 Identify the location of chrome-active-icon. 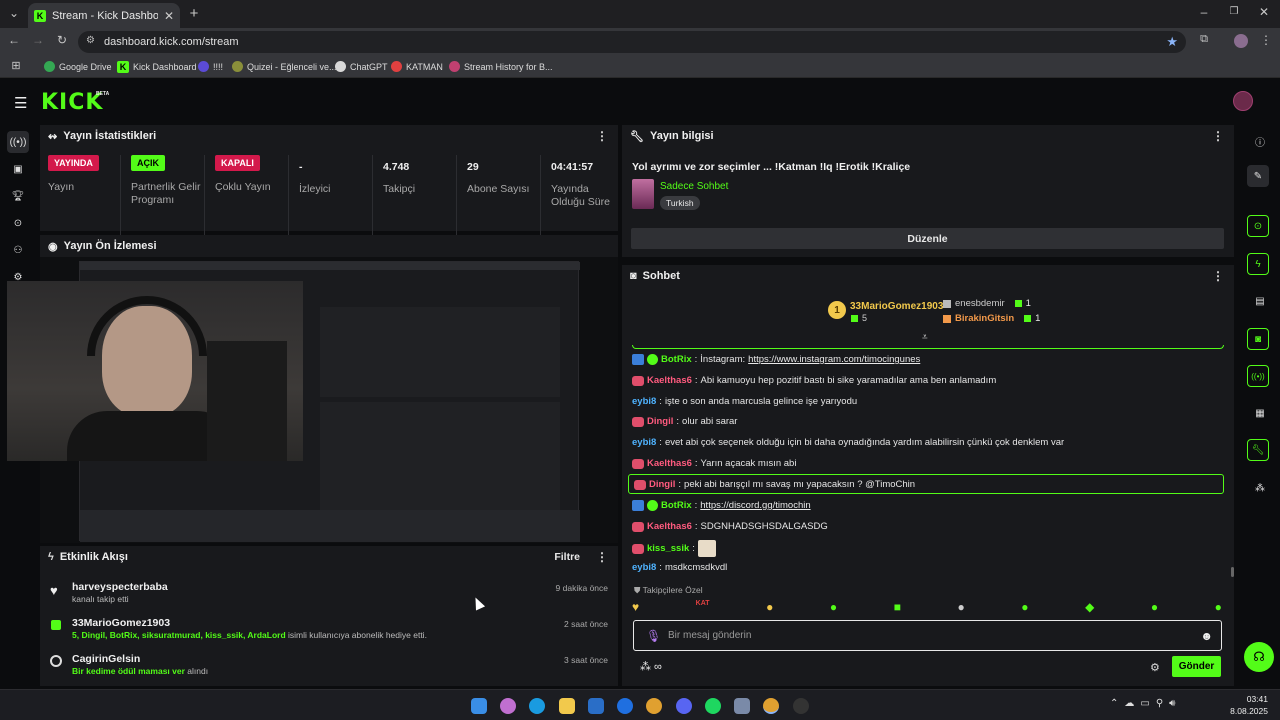
(771, 706).